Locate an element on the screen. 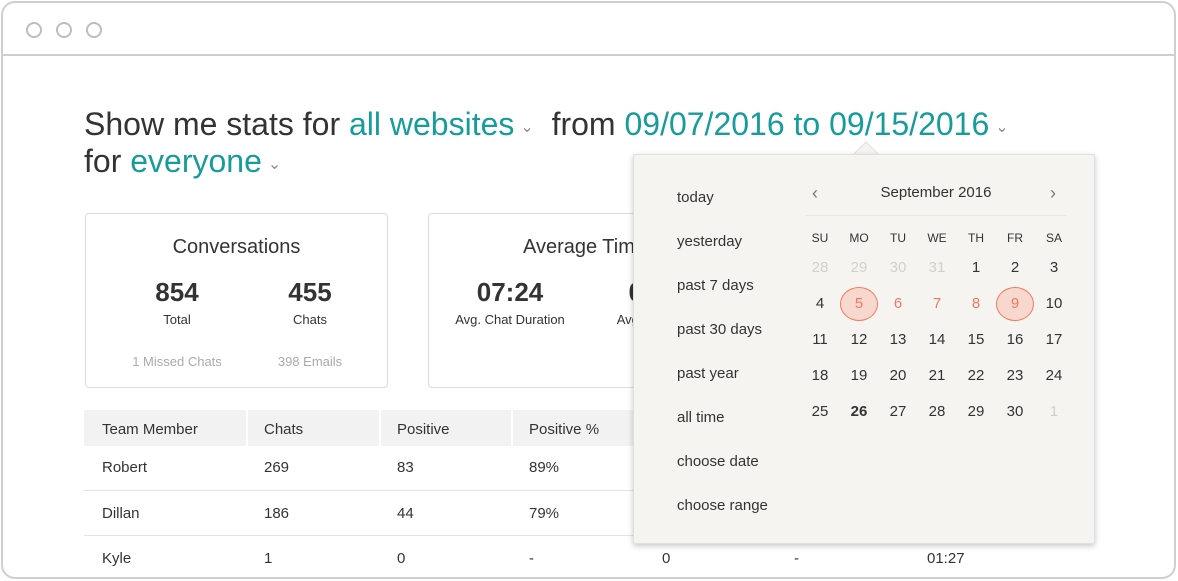 This screenshot has height=581, width=1178. cell-column-5: 0 is located at coordinates (666, 558).